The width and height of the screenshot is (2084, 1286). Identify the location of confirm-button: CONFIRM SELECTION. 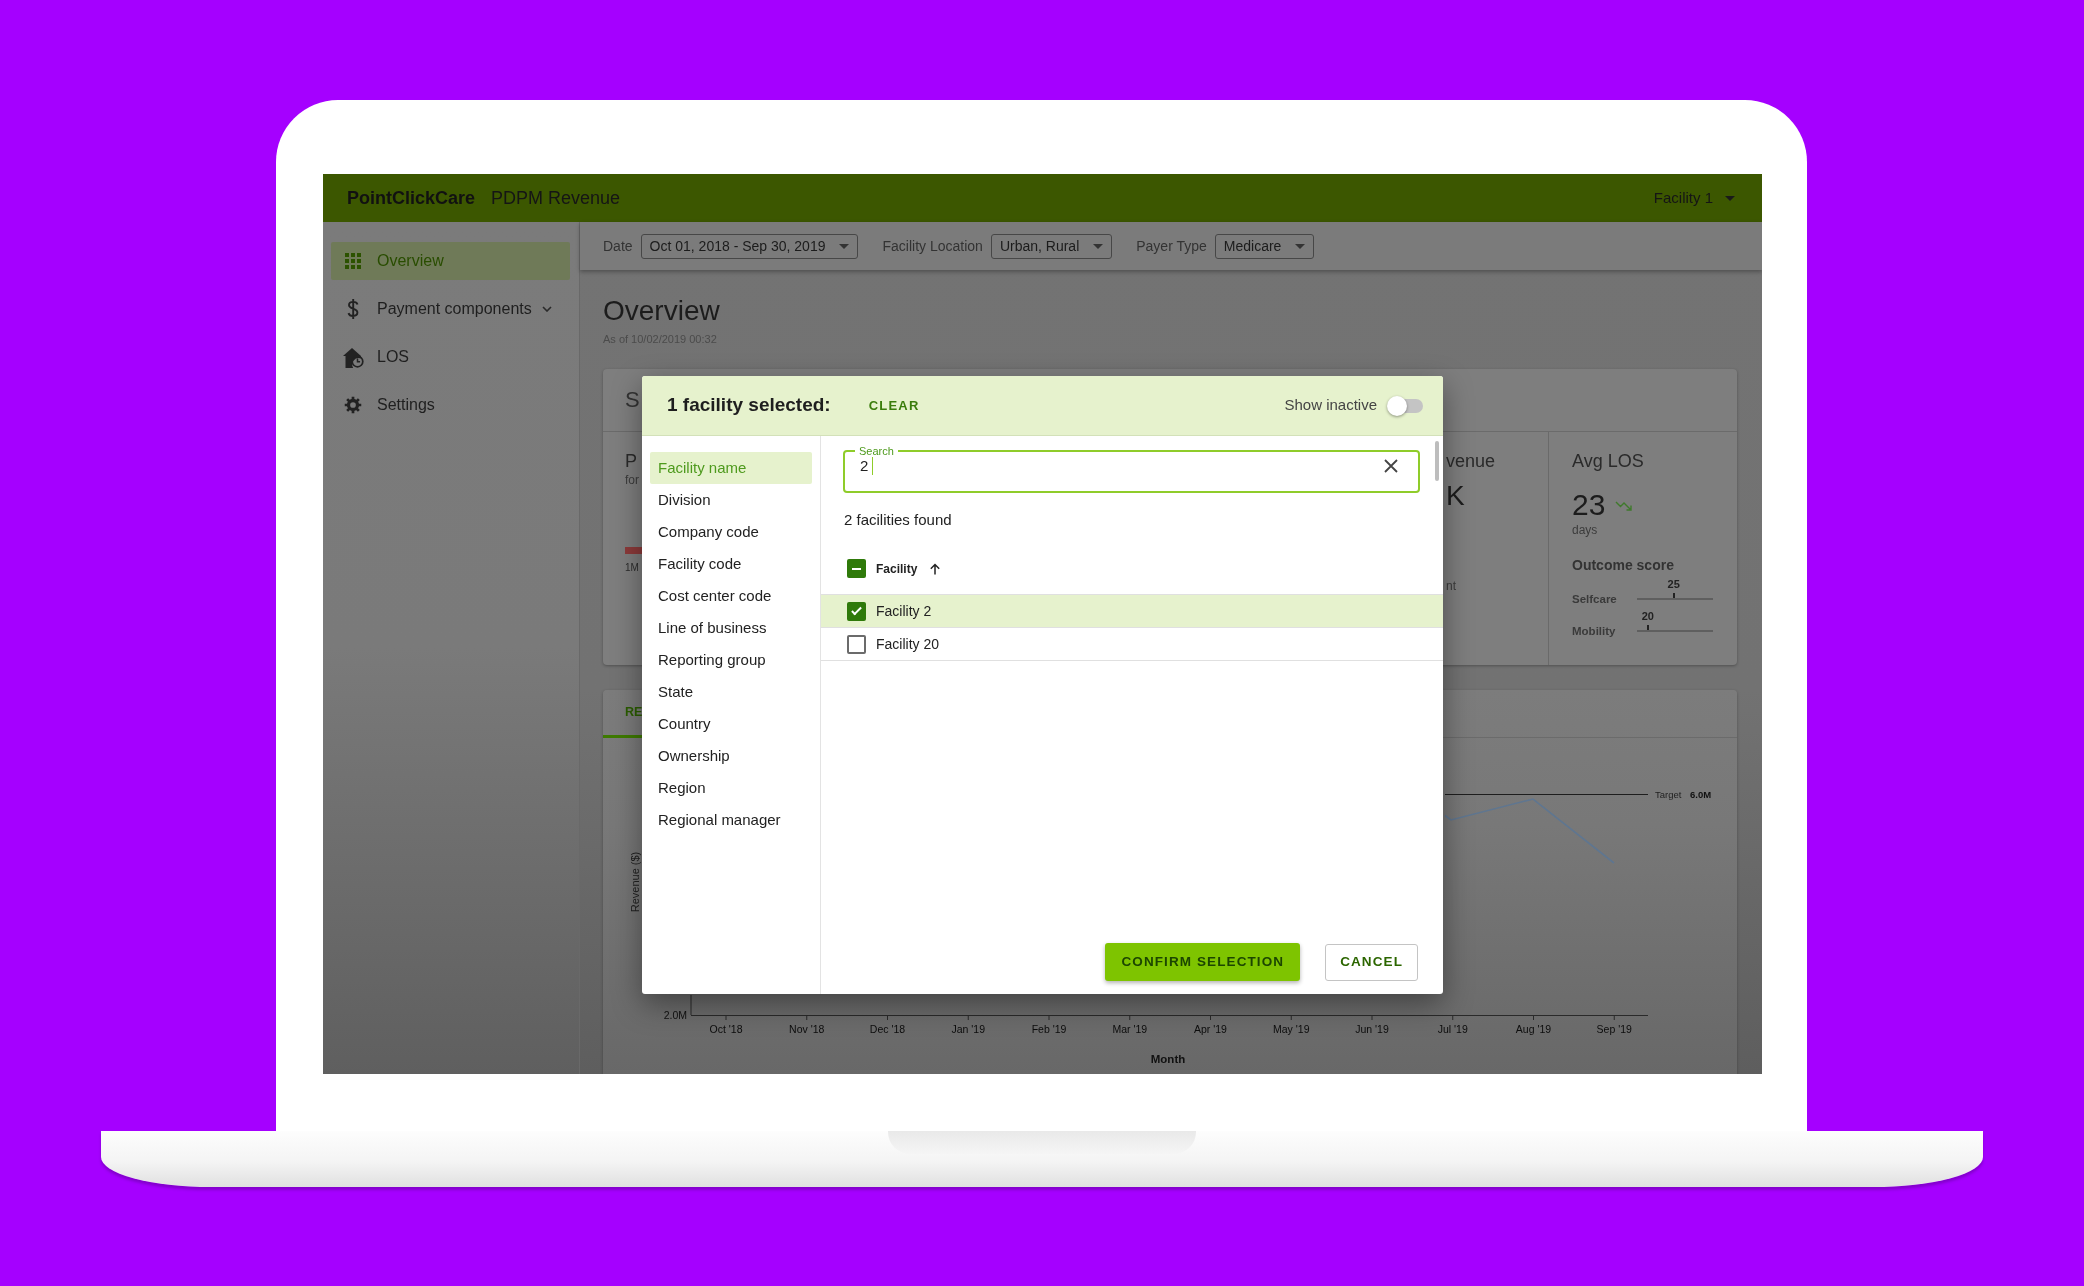
(1203, 962).